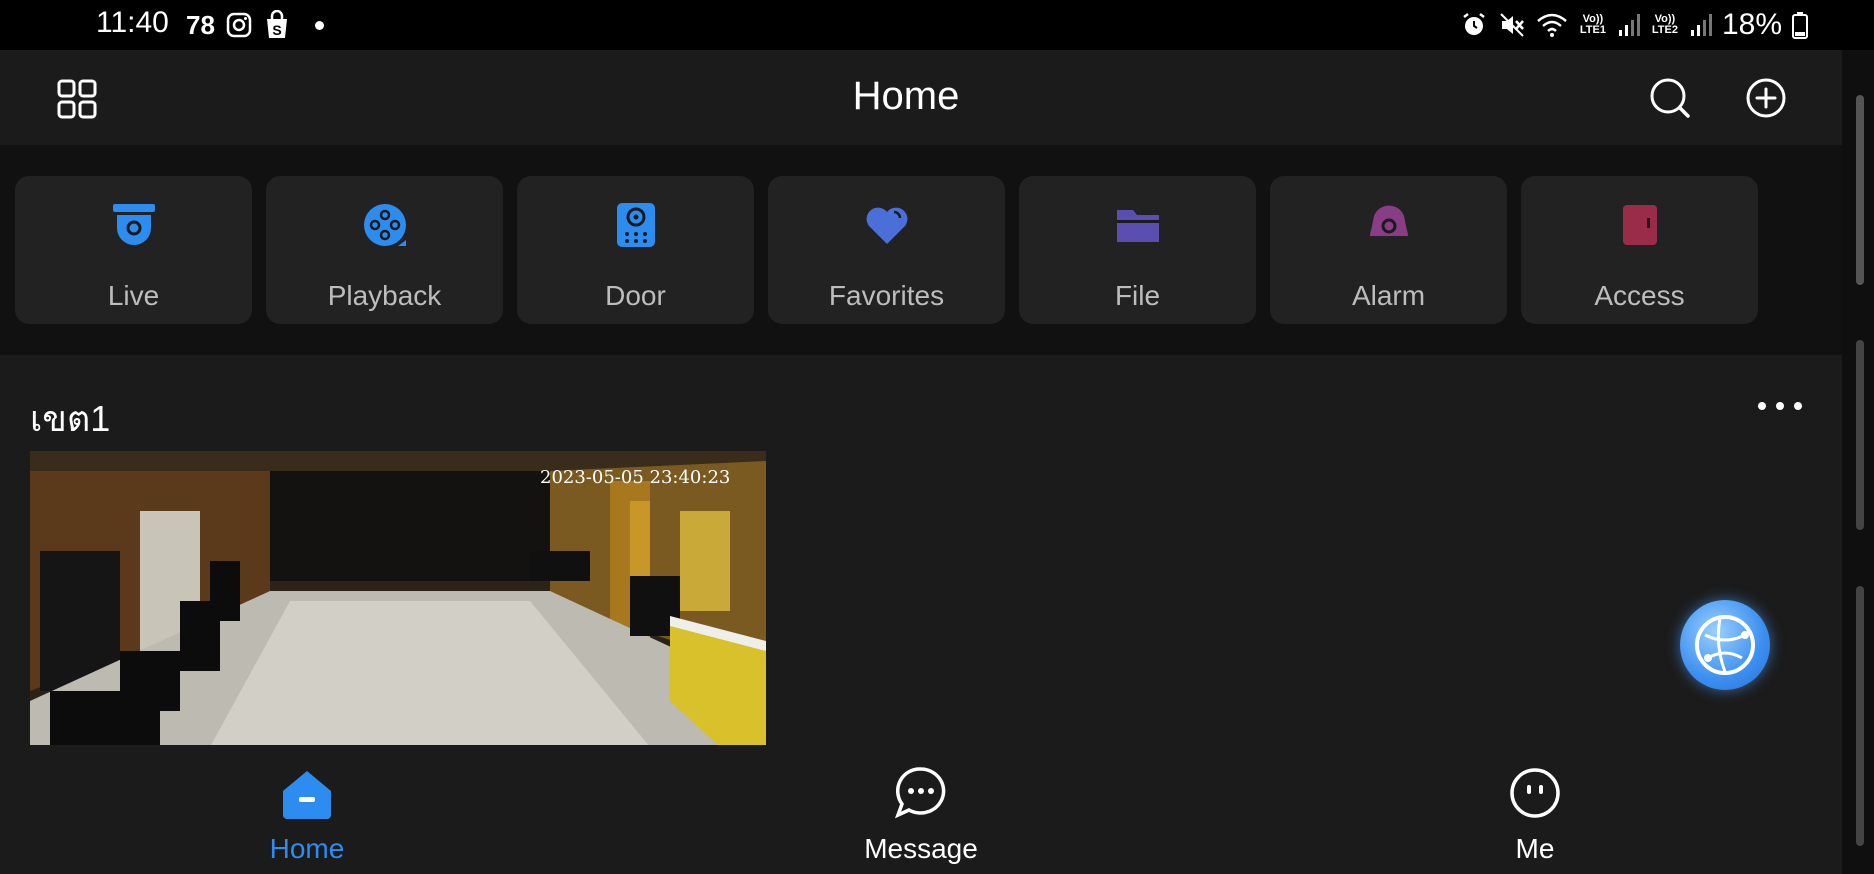 The width and height of the screenshot is (1874, 874). I want to click on quick-action-label: Favorites, so click(886, 295).